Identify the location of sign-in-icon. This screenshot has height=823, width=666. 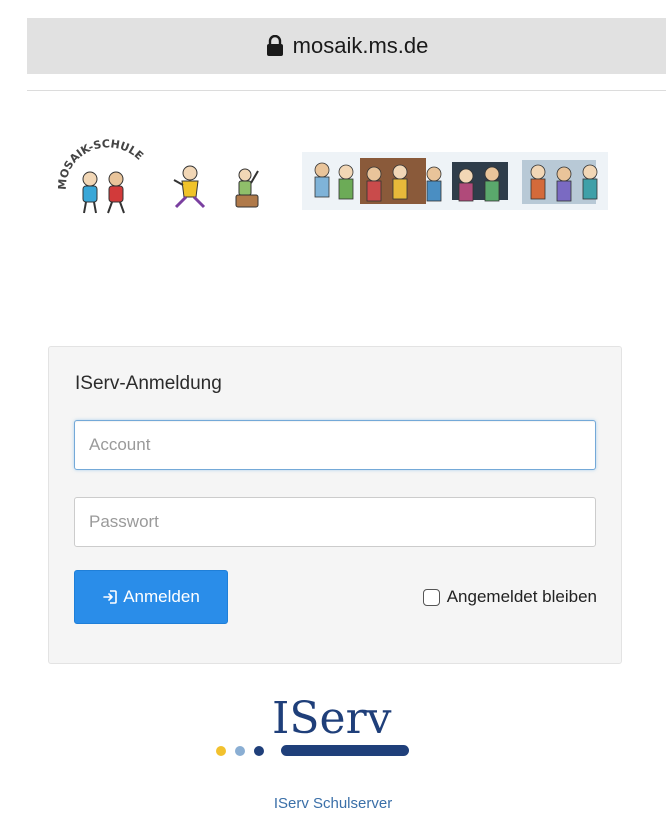
(110, 597).